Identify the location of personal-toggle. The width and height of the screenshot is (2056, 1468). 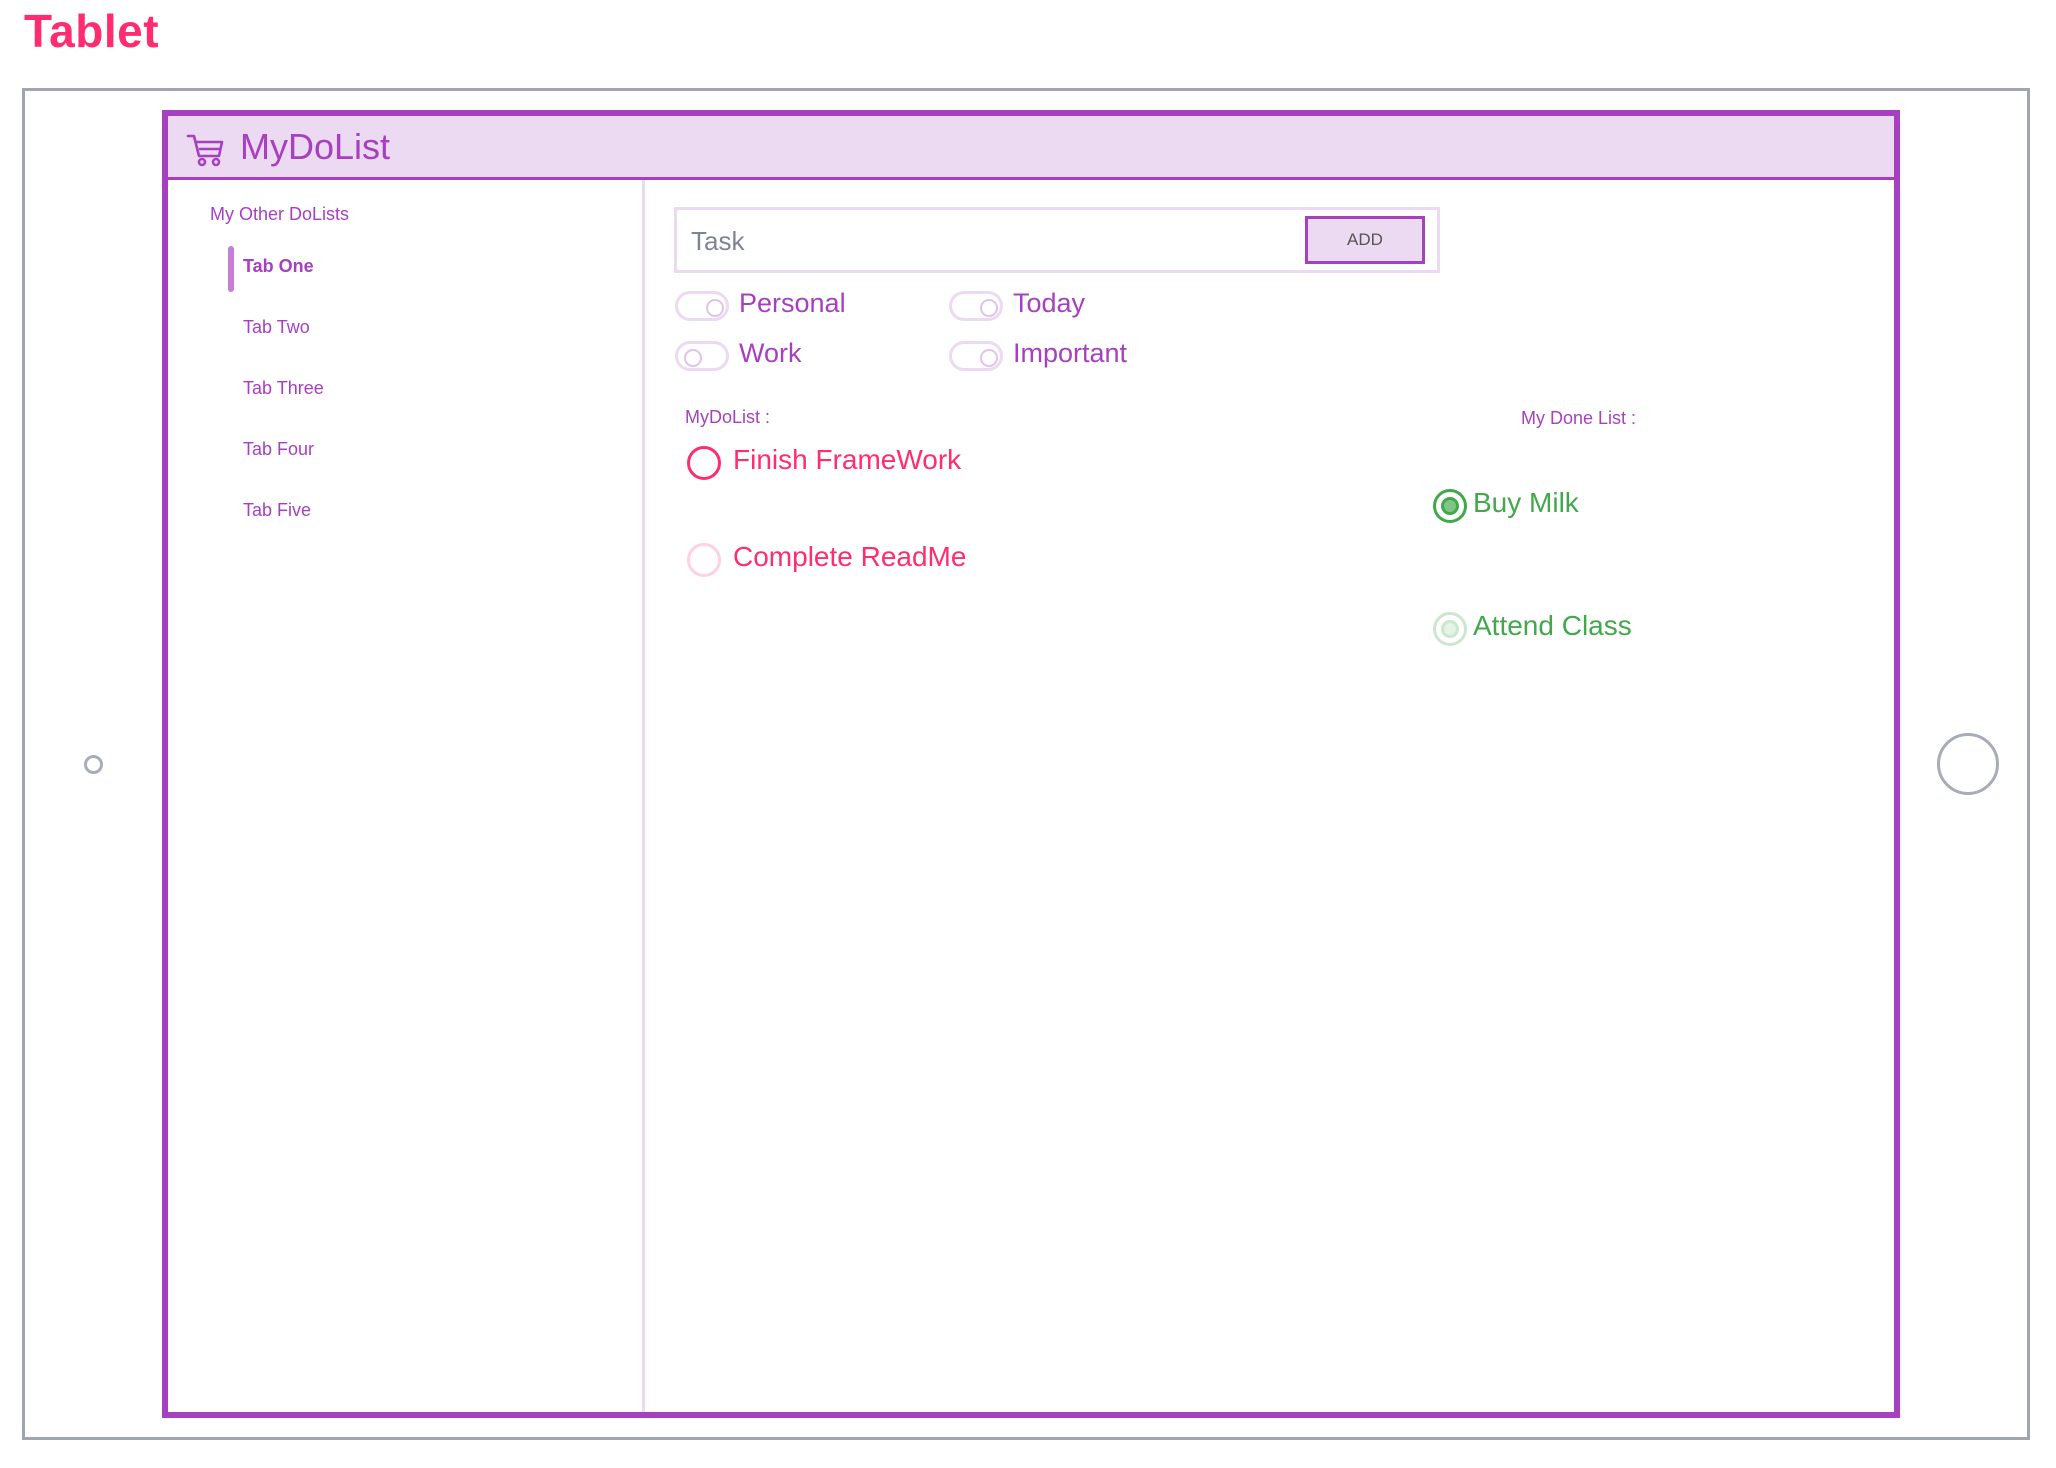
(702, 306).